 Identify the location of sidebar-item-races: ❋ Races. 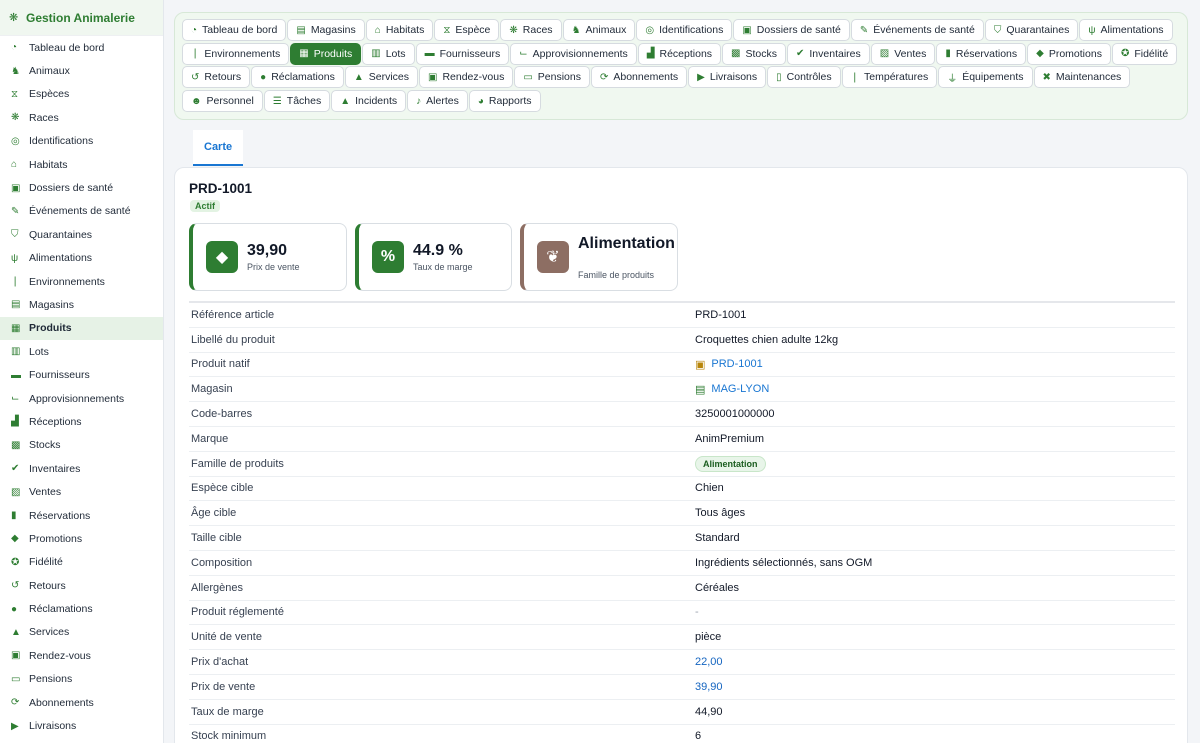
(81, 117).